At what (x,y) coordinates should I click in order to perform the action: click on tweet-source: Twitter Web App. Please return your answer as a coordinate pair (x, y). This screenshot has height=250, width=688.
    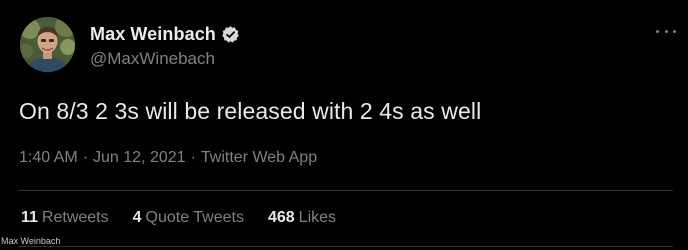
    Looking at the image, I should click on (259, 157).